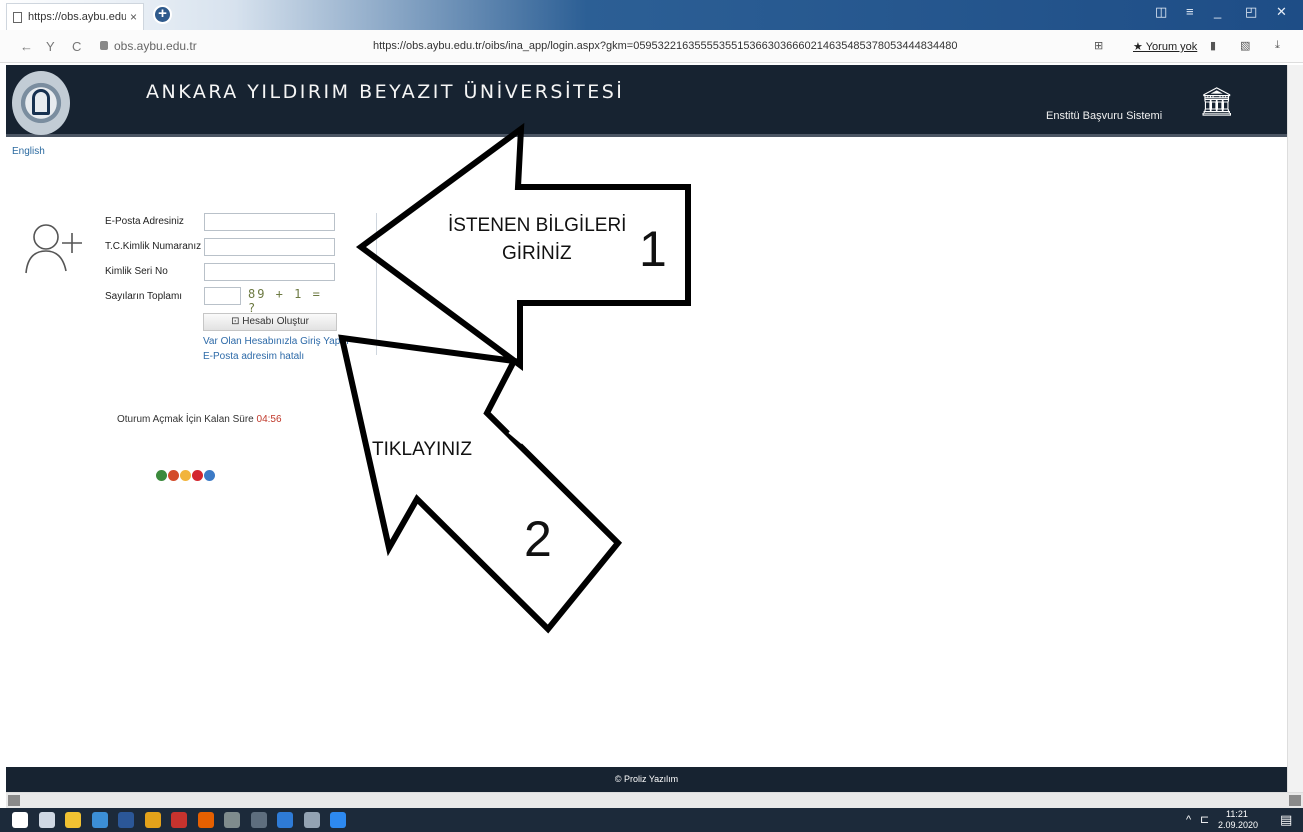 This screenshot has height=832, width=1303. I want to click on clock-date: 2.09.2020, so click(1238, 825).